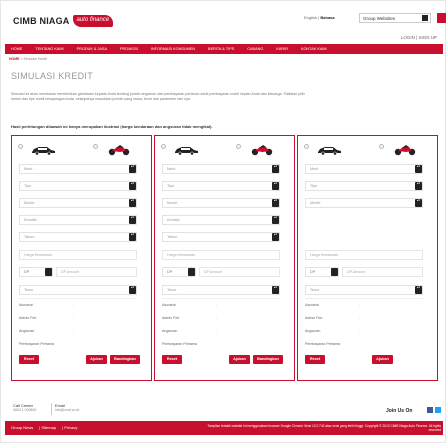 This screenshot has height=443, width=446. I want to click on facebook-icon, so click(430, 410).